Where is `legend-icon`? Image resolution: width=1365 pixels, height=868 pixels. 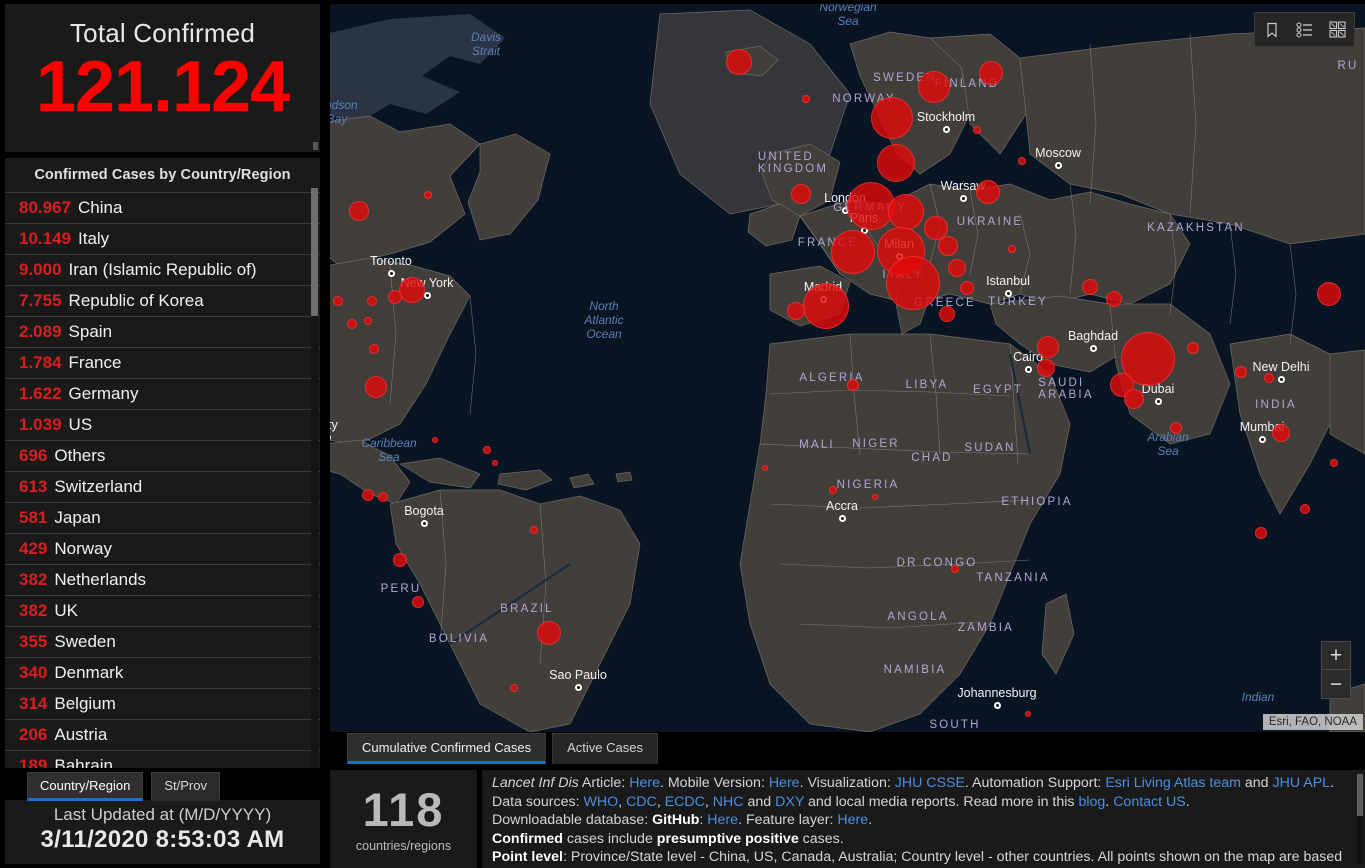
legend-icon is located at coordinates (1304, 29).